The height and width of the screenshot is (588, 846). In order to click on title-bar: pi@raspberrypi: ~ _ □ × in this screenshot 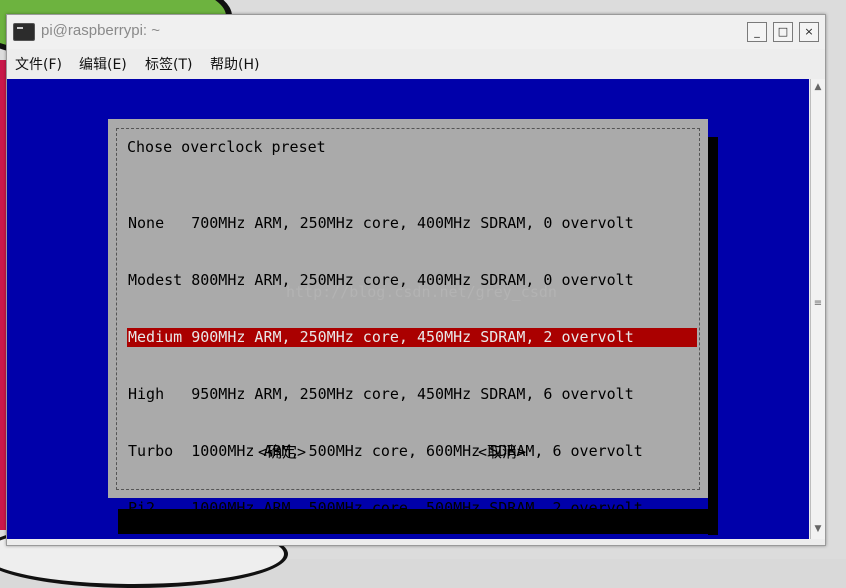, I will do `click(416, 32)`.